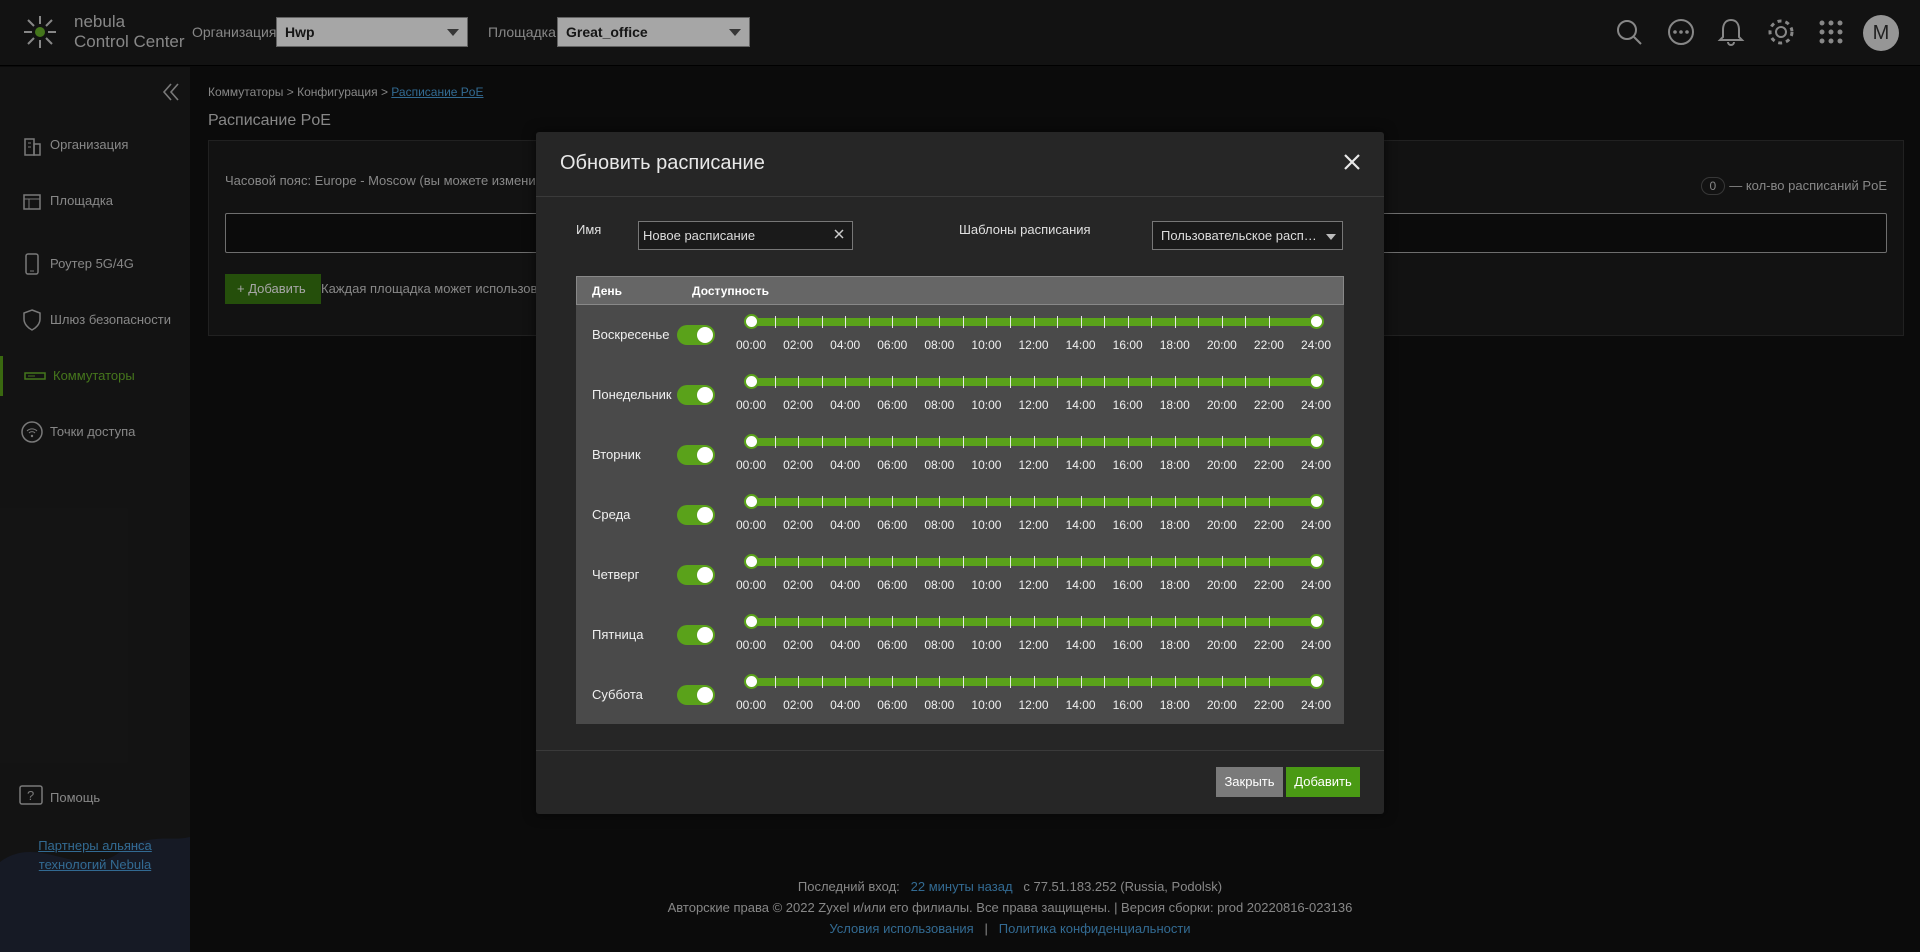 This screenshot has width=1920, height=952. I want to click on column-availability: Доступность, so click(730, 291).